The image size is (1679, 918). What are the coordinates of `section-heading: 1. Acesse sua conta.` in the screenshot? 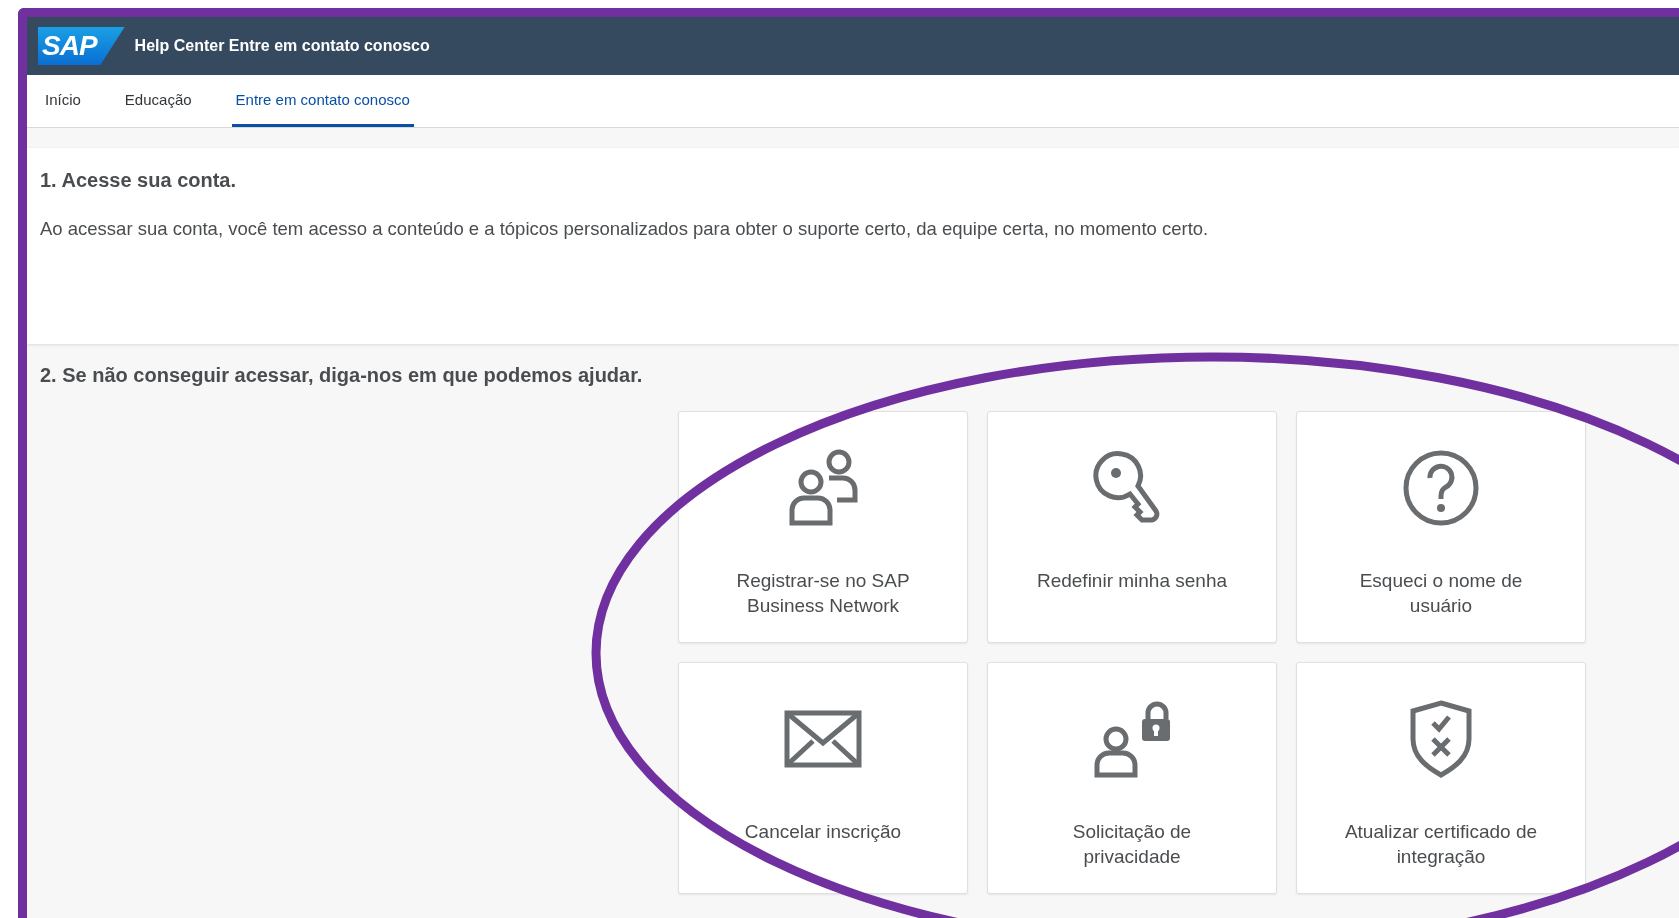 It's located at (139, 180).